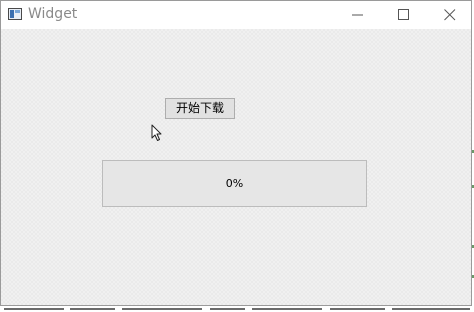 The image size is (474, 312). I want to click on minimize-icon, so click(357, 15).